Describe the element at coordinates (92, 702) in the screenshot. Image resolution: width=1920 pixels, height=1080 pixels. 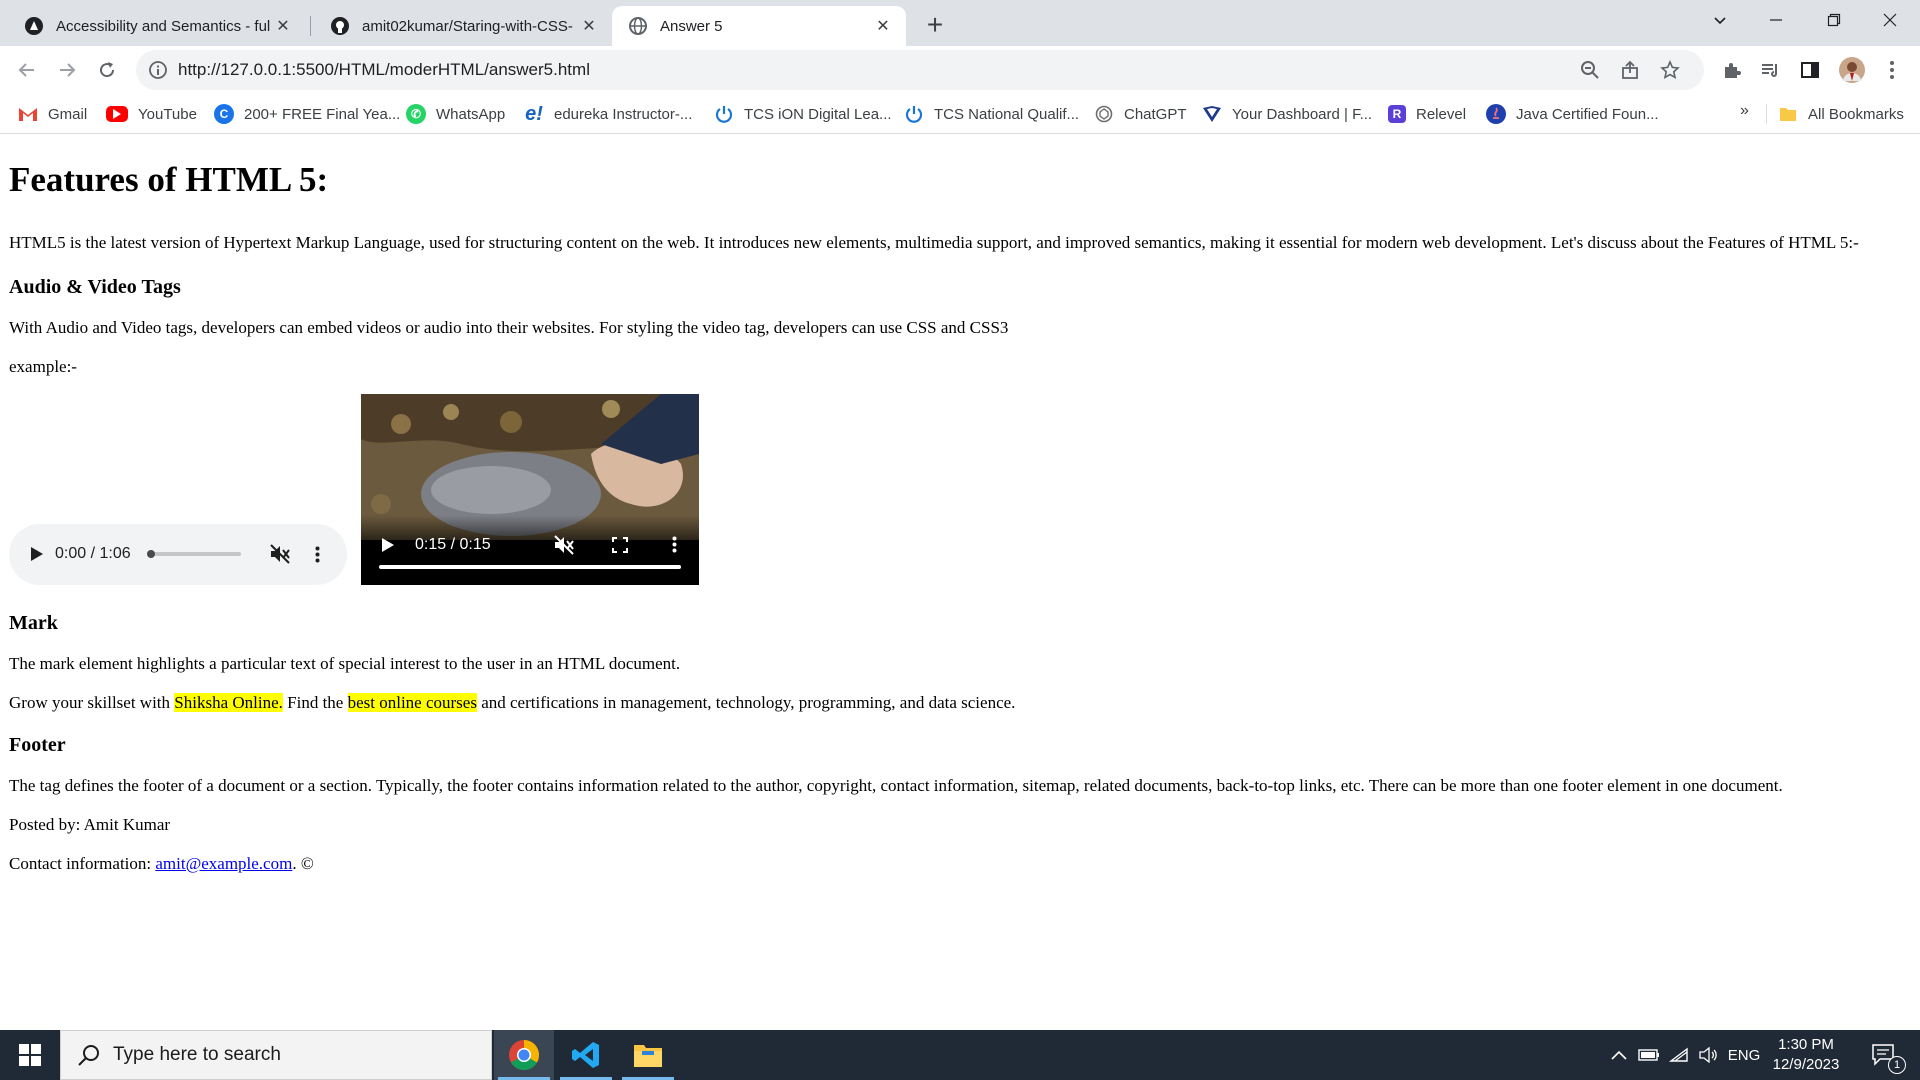
I see `text-segment: Grow your skillset with` at that location.